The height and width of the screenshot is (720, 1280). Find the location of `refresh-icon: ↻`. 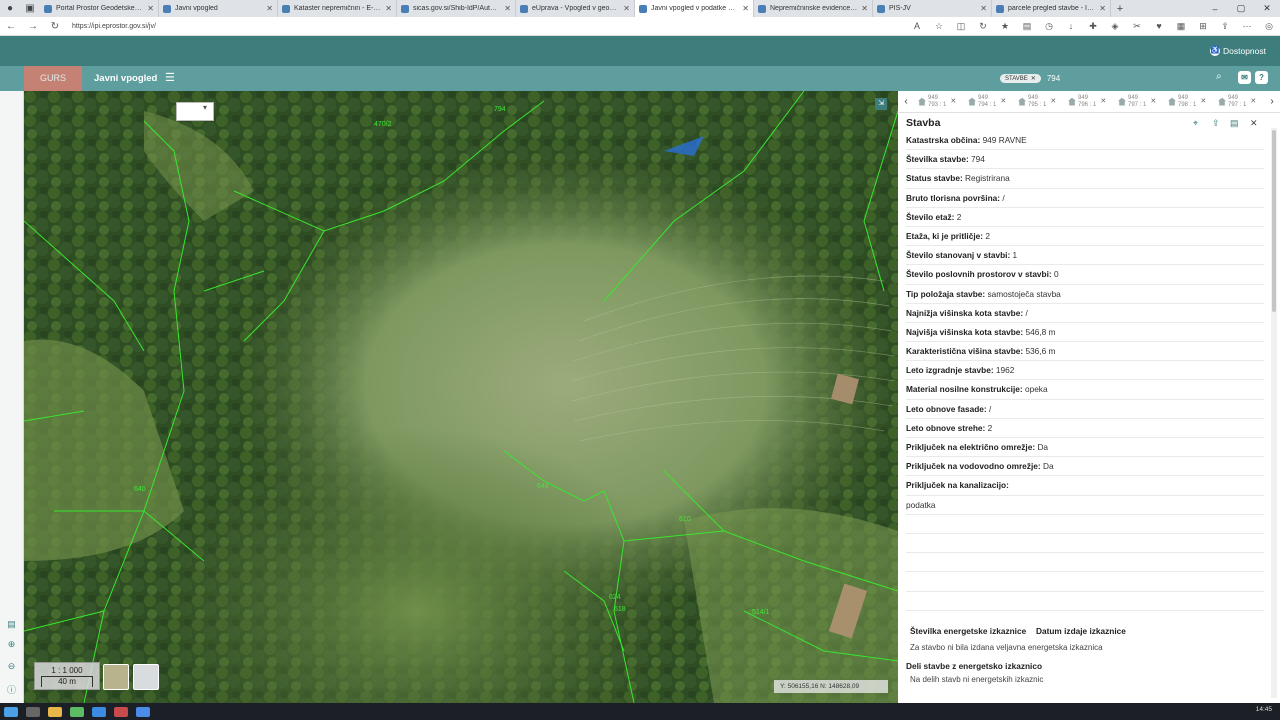

refresh-icon: ↻ is located at coordinates (983, 26).